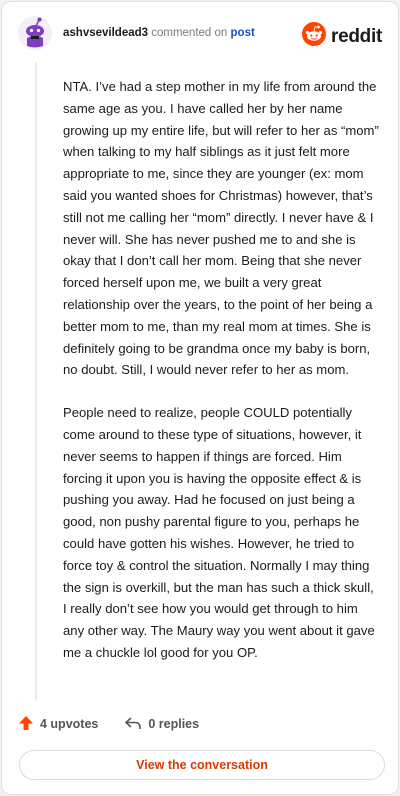 The height and width of the screenshot is (796, 400). What do you see at coordinates (201, 724) in the screenshot?
I see `comment-actions: 4 upvotes 0 replies` at bounding box center [201, 724].